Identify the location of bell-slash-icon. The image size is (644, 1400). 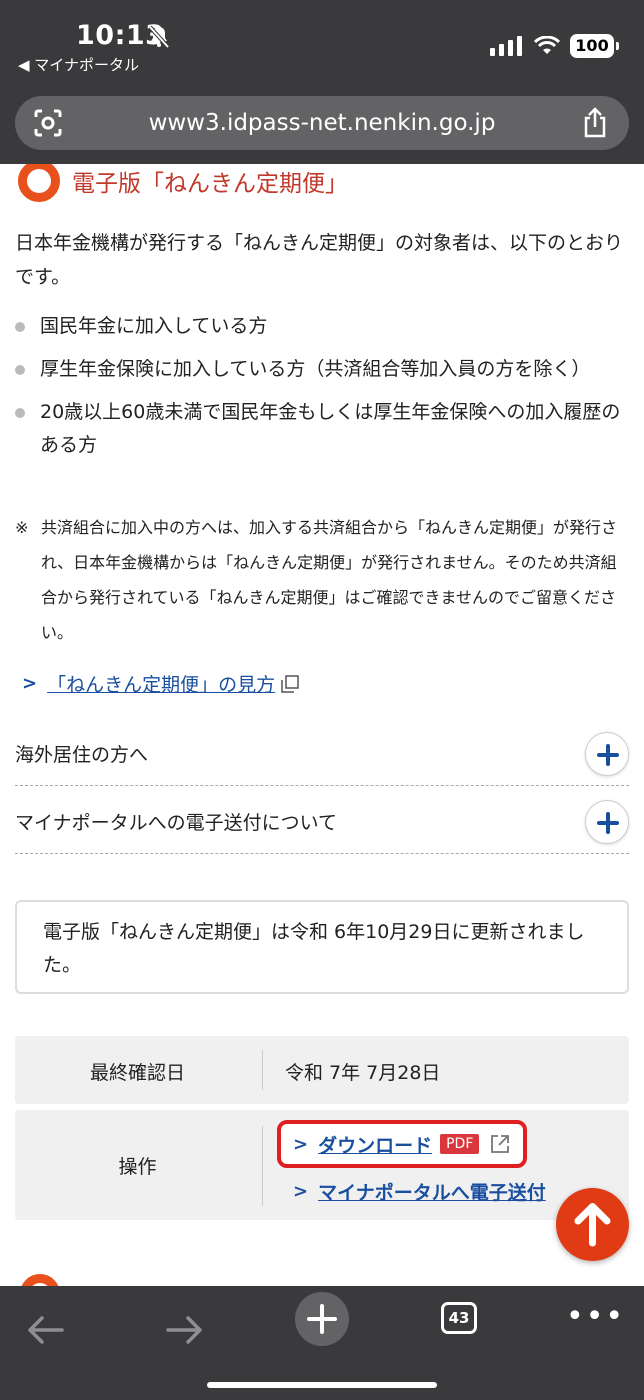
(159, 37).